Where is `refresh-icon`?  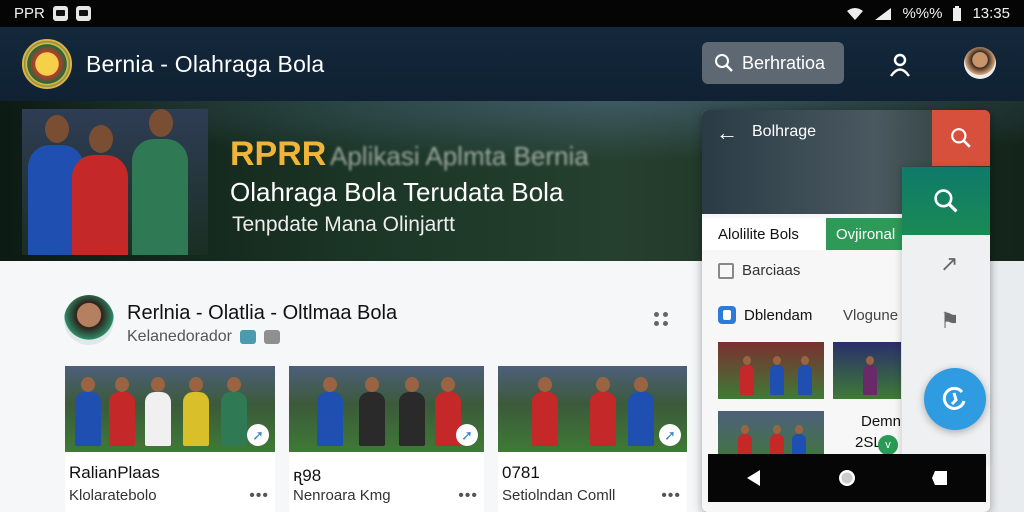 refresh-icon is located at coordinates (954, 398).